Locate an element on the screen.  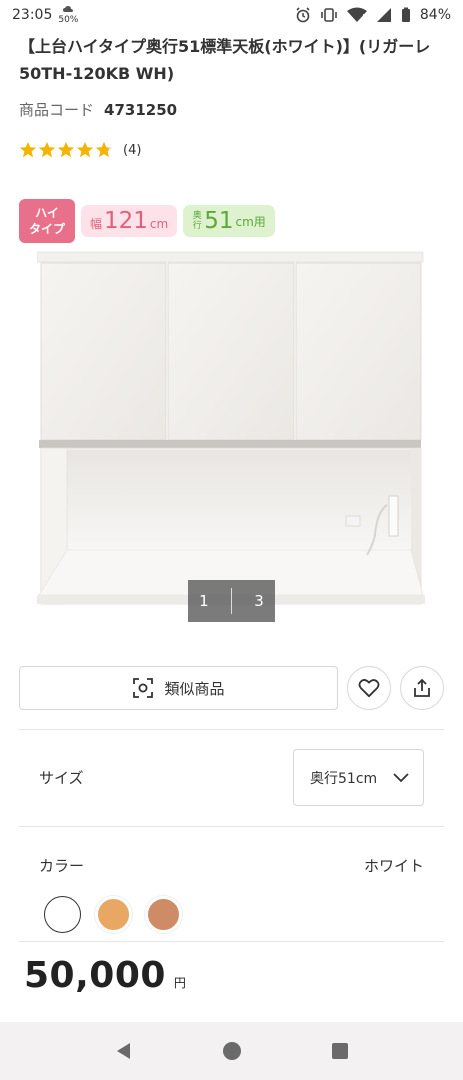
status-time: 23:05 is located at coordinates (32, 15).